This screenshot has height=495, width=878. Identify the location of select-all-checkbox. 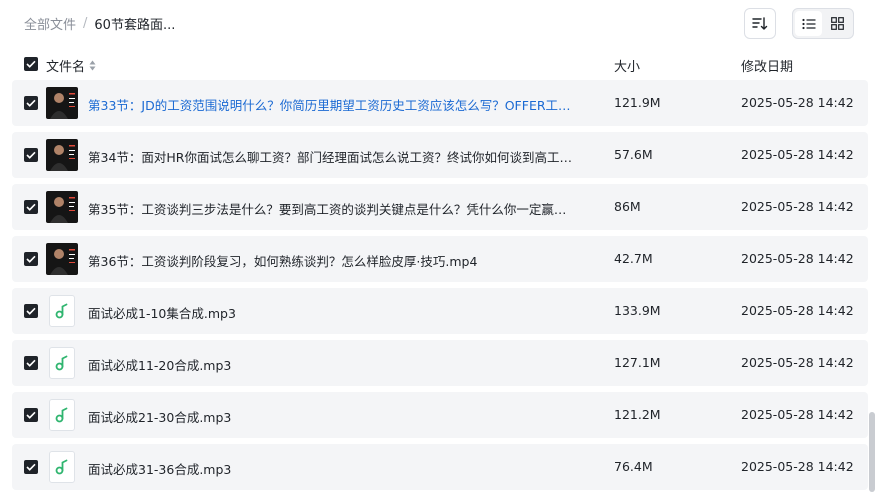
(31, 64).